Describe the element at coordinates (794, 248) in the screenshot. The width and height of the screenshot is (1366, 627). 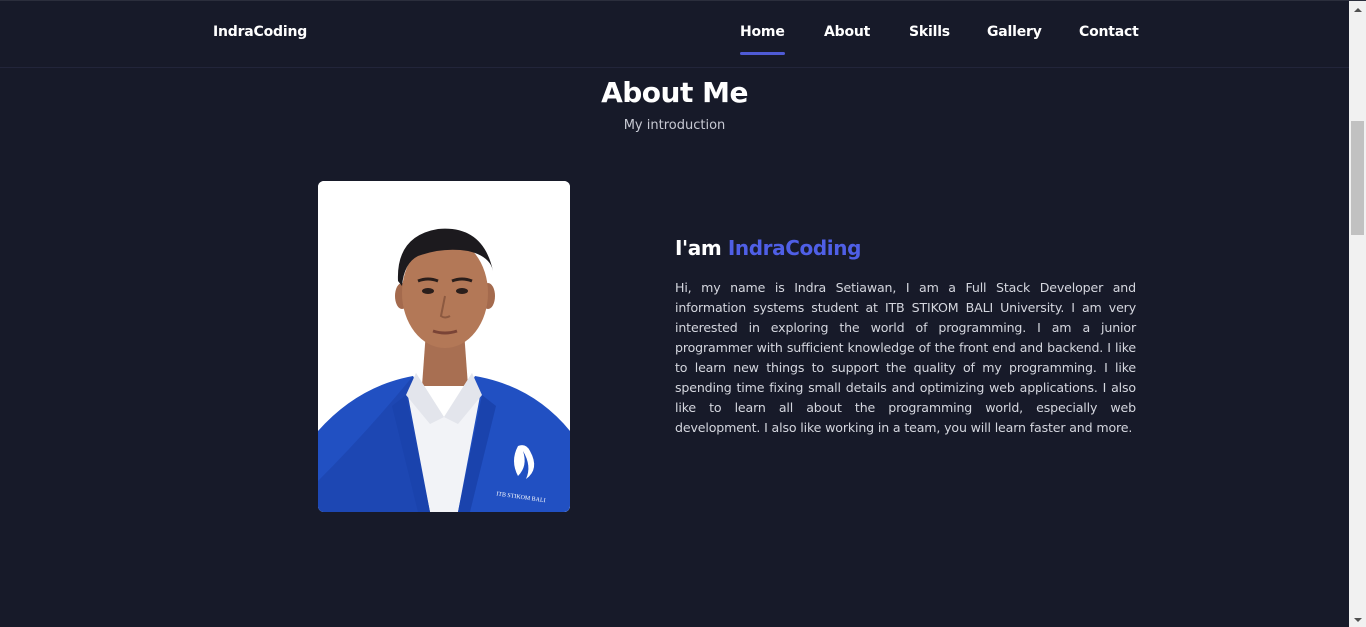
I see `greeting-name: IndraCoding` at that location.